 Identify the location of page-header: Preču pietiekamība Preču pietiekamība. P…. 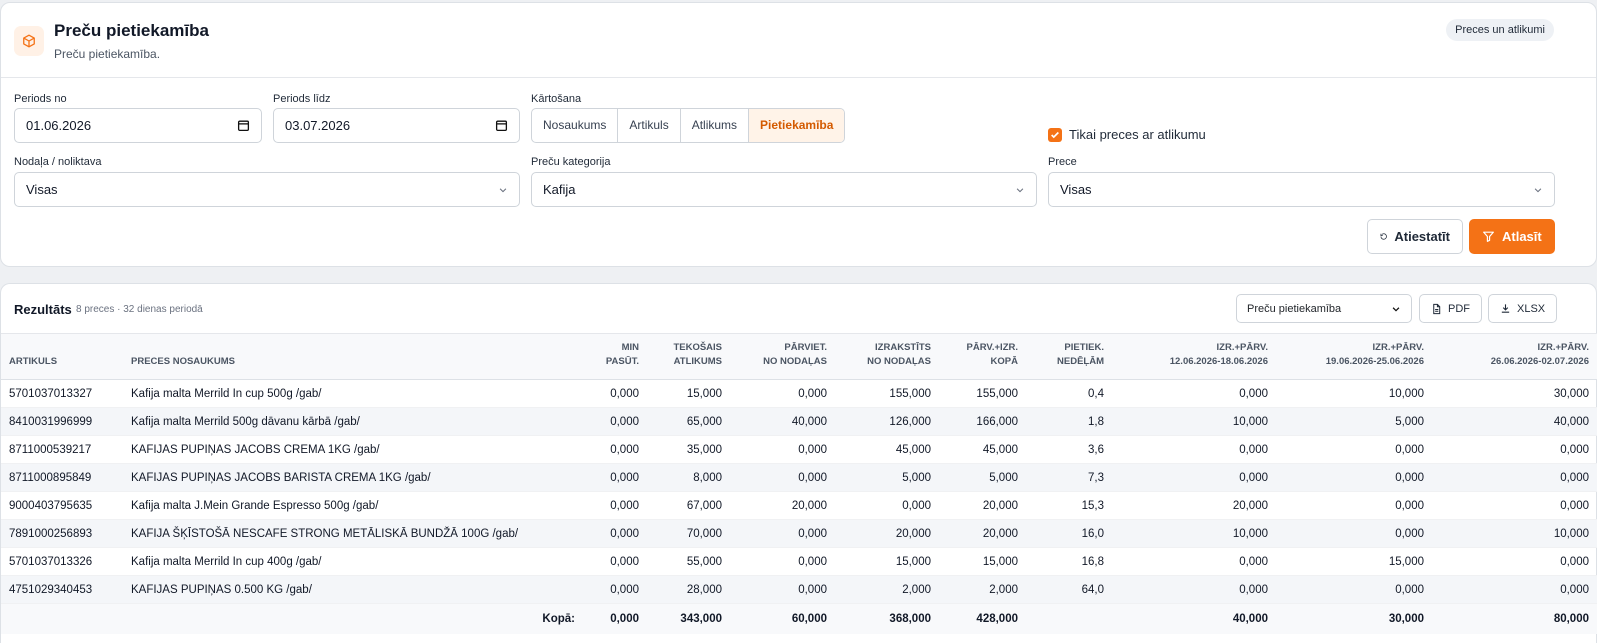
(798, 40).